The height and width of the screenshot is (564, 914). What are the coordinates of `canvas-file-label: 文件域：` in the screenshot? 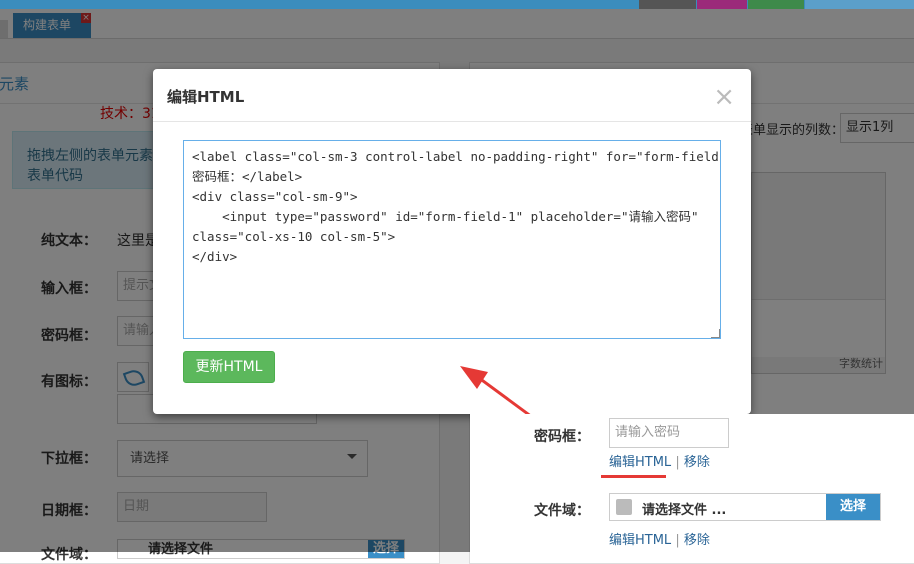 It's located at (562, 511).